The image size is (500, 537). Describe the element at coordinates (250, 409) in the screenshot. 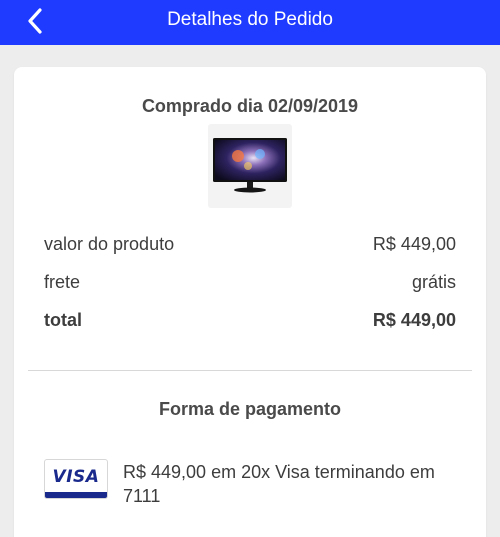

I see `payment-section-title: Forma de pagamento` at that location.